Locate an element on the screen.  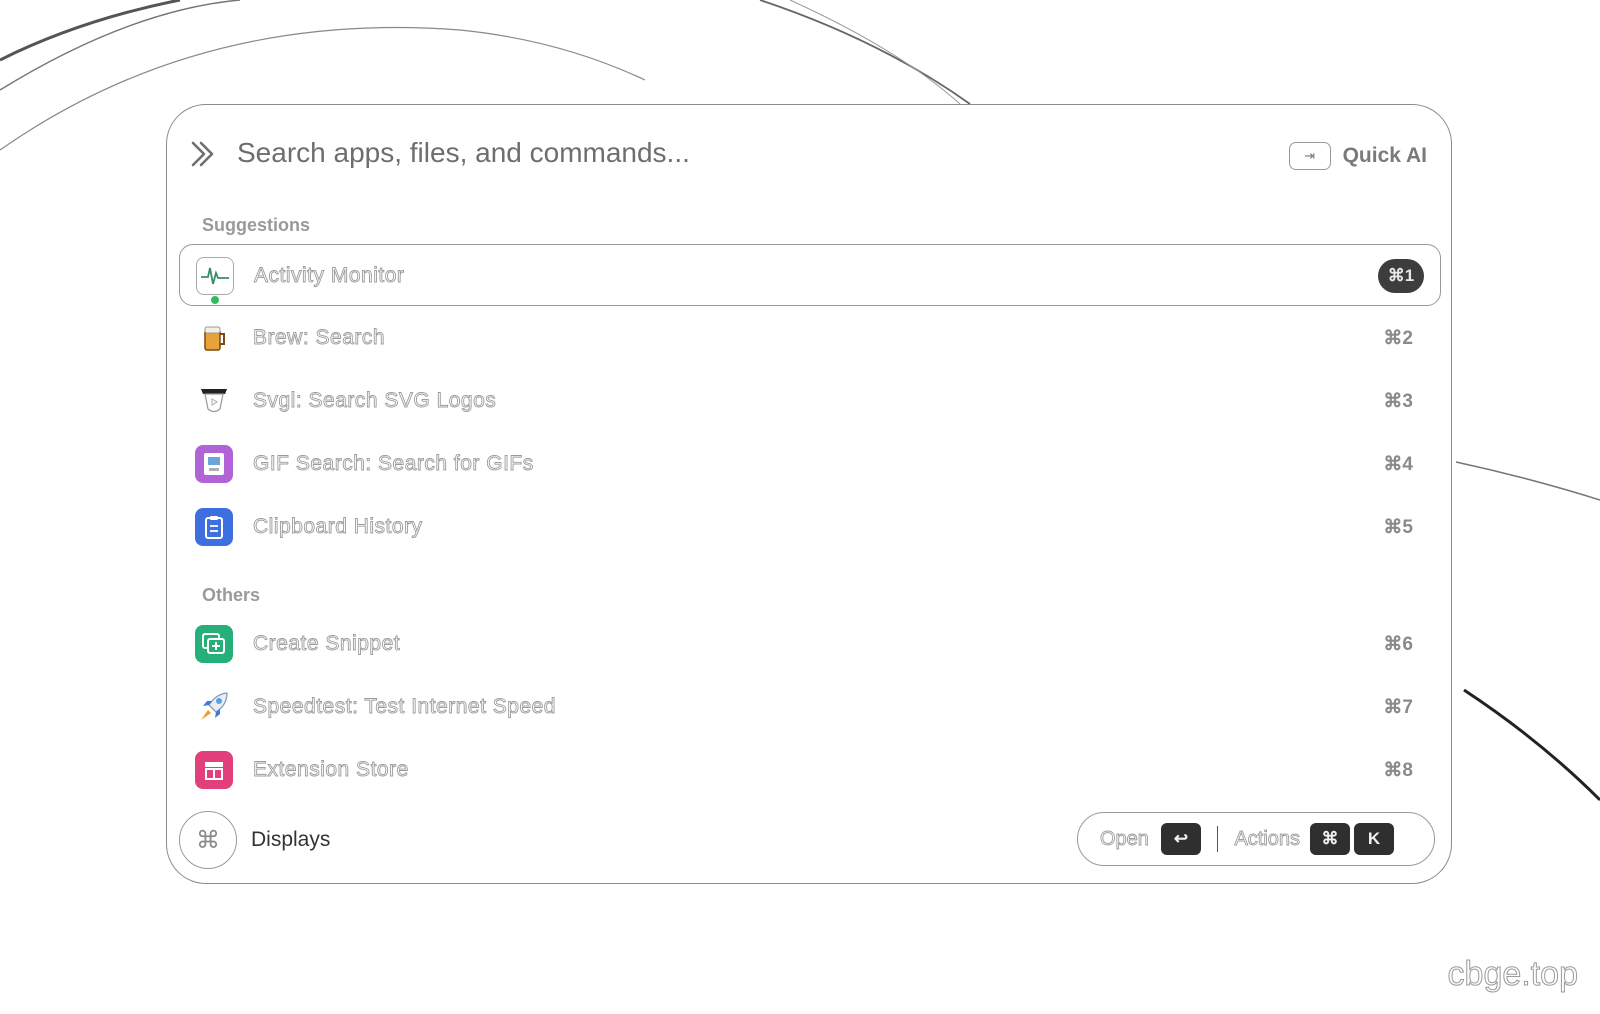
result-item-title: Clipboard History is located at coordinates (338, 527).